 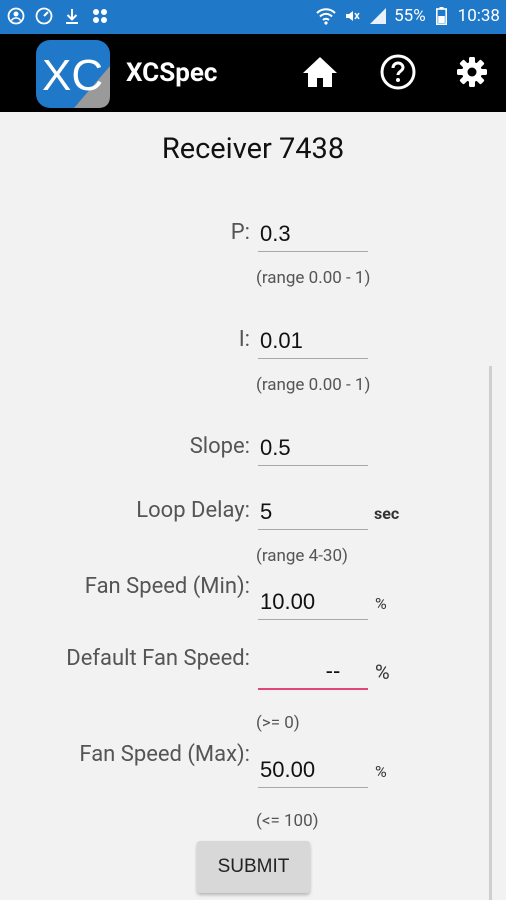 I want to click on fan-speed-min-unit: %, so click(x=381, y=603).